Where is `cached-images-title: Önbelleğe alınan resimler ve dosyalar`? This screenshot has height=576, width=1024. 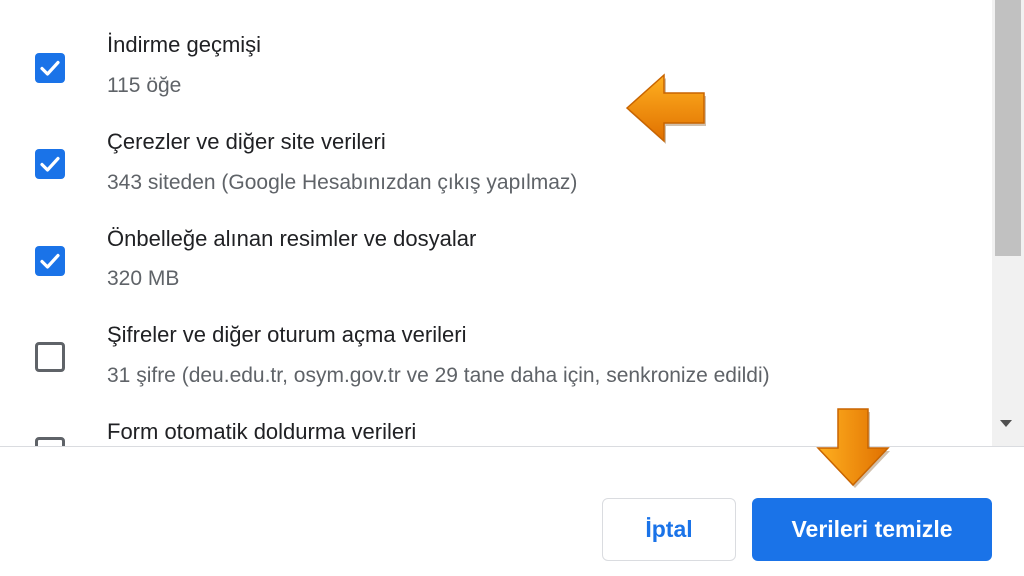 cached-images-title: Önbelleğe alınan resimler ve dosyalar is located at coordinates (292, 238).